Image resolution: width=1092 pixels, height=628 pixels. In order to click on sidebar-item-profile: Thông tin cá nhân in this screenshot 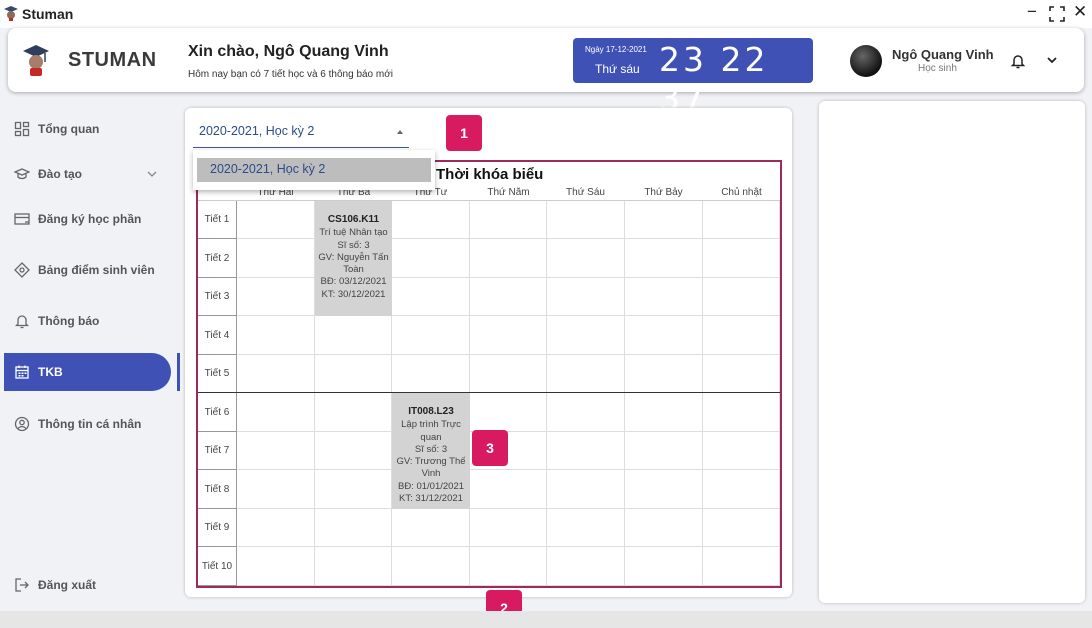, I will do `click(87, 424)`.